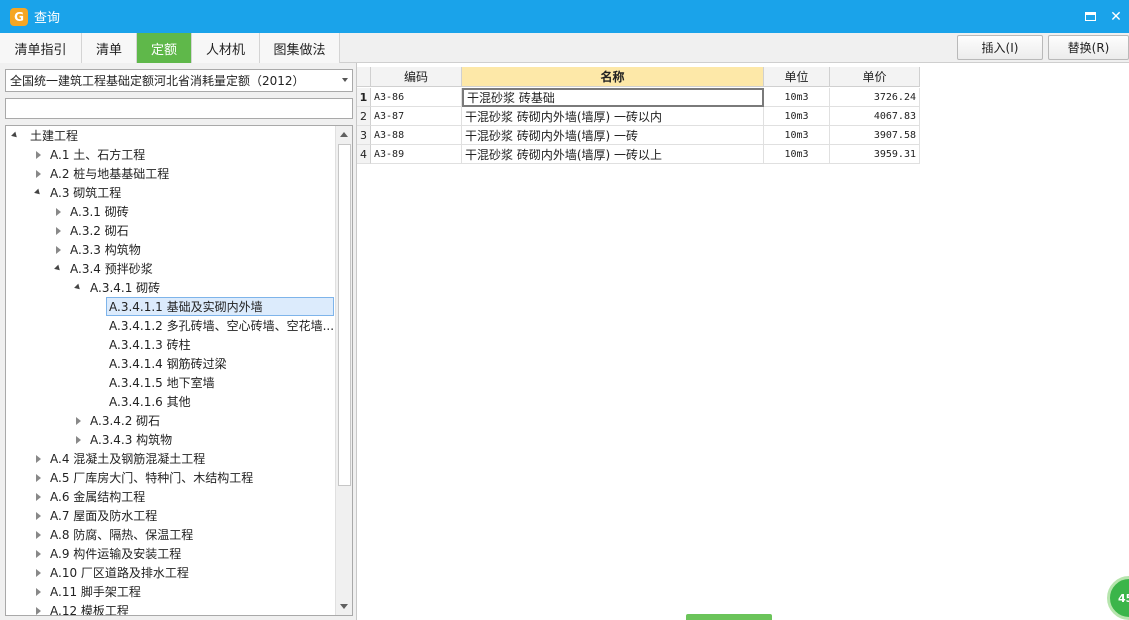 The image size is (1129, 620). Describe the element at coordinates (164, 48) in the screenshot. I see `tab-quota: 定额` at that location.